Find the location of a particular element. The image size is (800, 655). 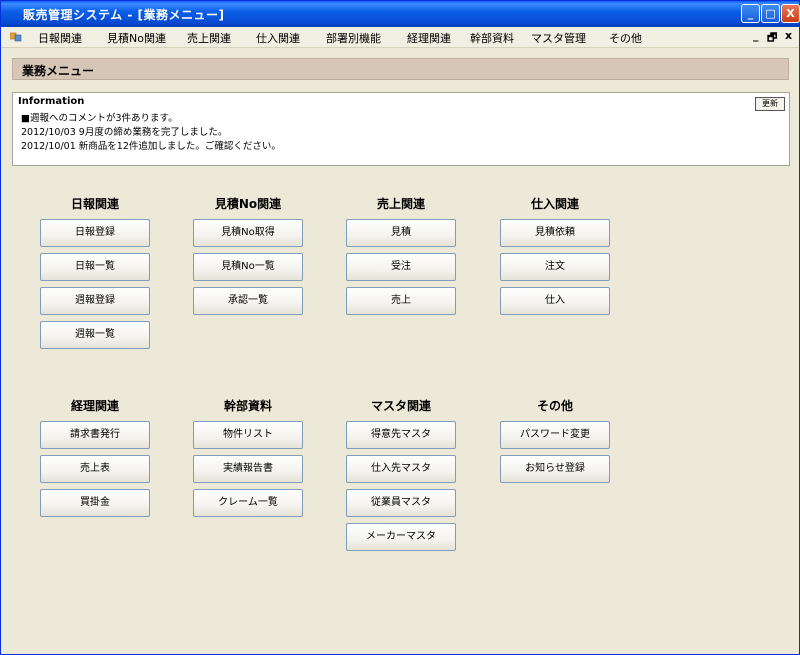

maker-master-button: メーカーマスタ is located at coordinates (401, 537).